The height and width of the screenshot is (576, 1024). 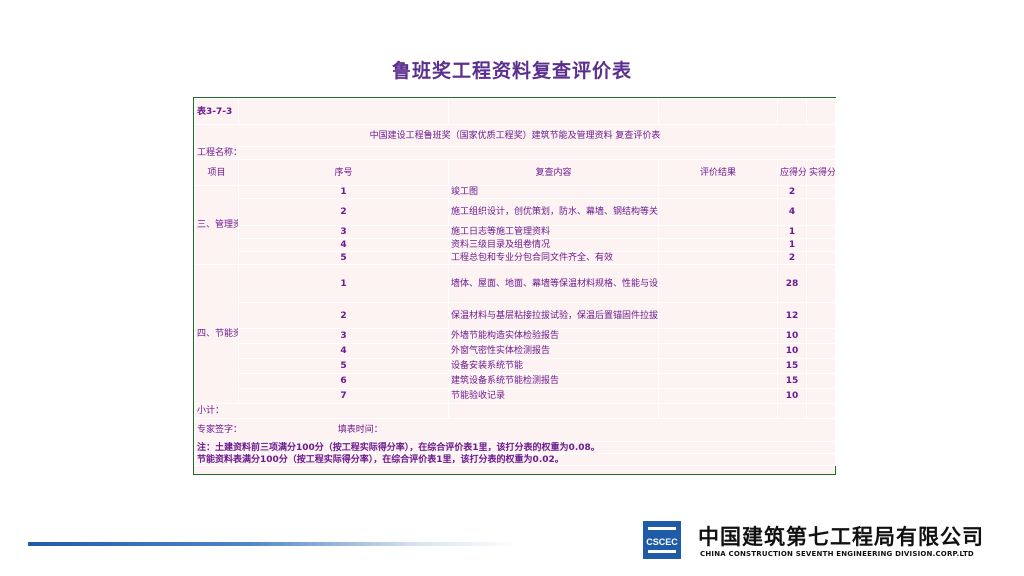 What do you see at coordinates (553, 381) in the screenshot?
I see `row-content: 建筑设备系统节能检测报告` at bounding box center [553, 381].